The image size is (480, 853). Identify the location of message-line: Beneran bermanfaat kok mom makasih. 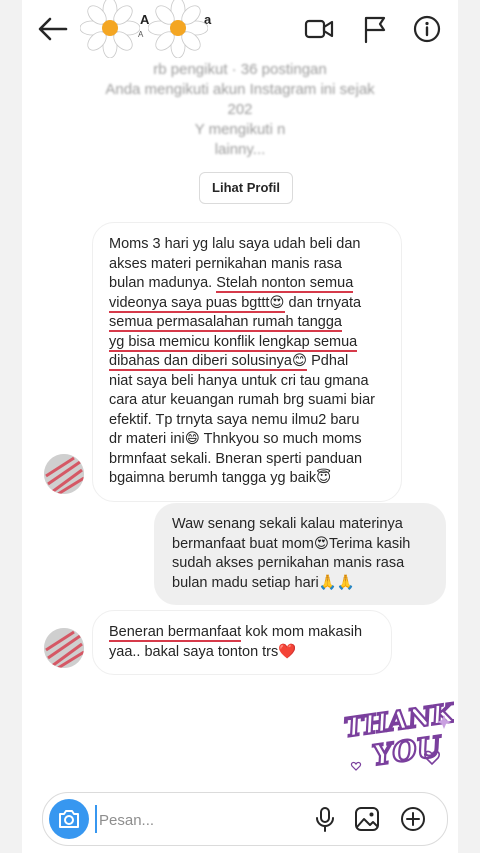
(243, 633).